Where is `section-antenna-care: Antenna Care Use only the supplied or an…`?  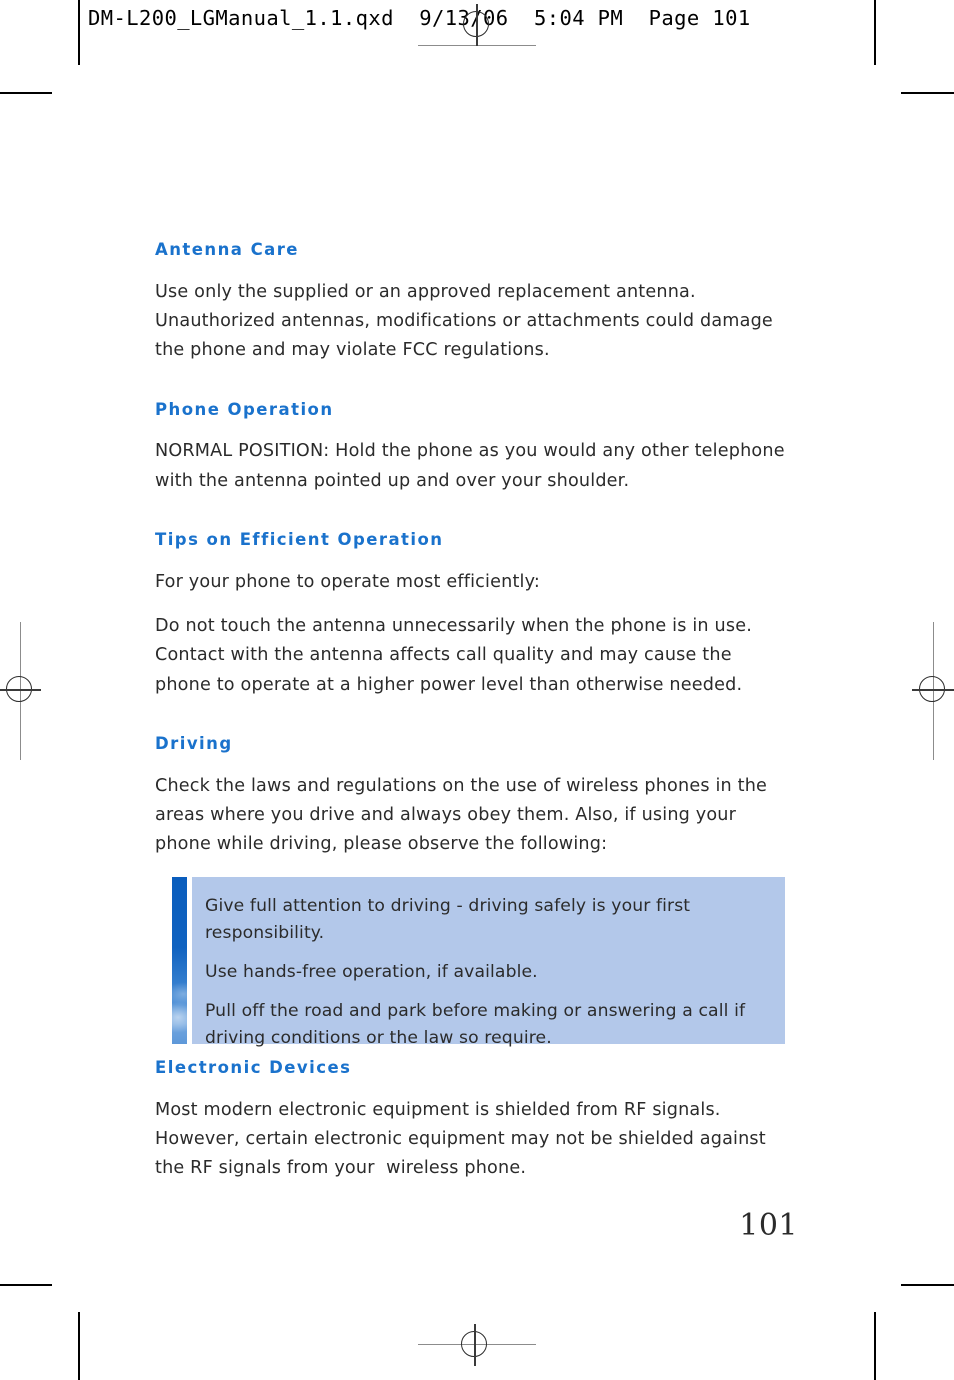
section-antenna-care: Antenna Care Use only the supplied or an… is located at coordinates (472, 303).